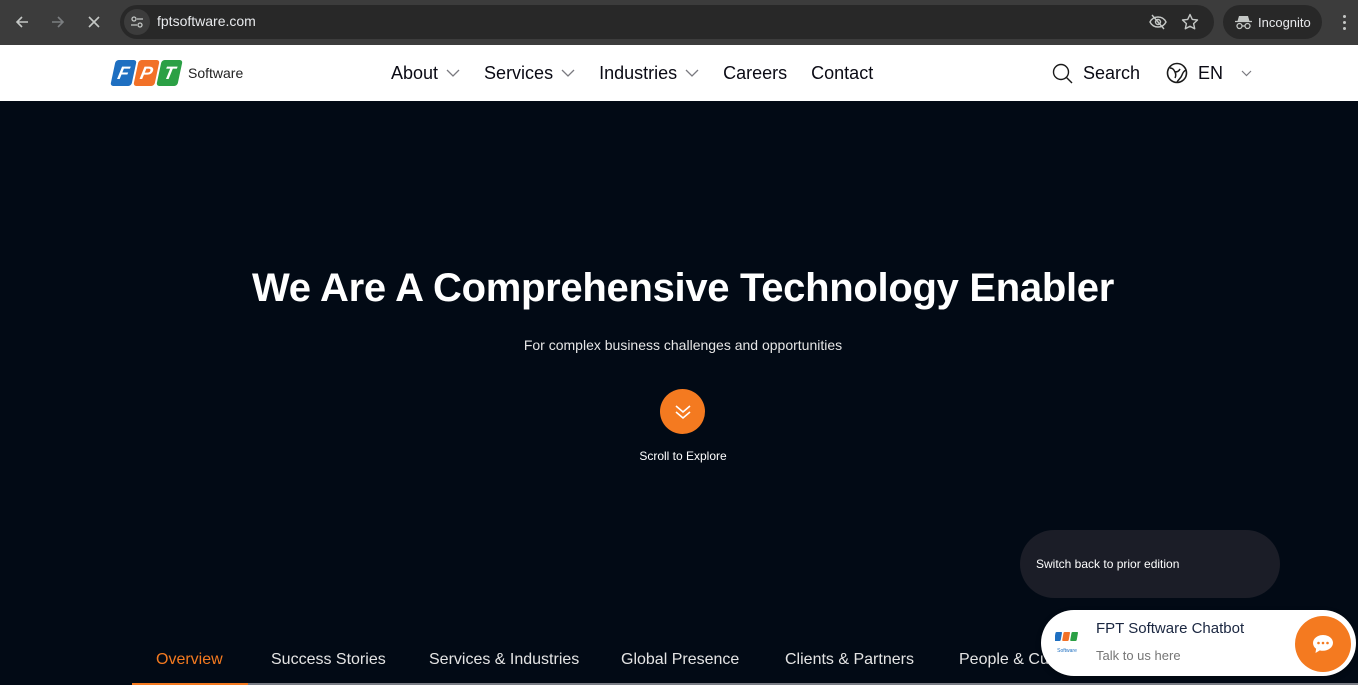 The height and width of the screenshot is (685, 1358). I want to click on nav-about-label: About, so click(415, 72).